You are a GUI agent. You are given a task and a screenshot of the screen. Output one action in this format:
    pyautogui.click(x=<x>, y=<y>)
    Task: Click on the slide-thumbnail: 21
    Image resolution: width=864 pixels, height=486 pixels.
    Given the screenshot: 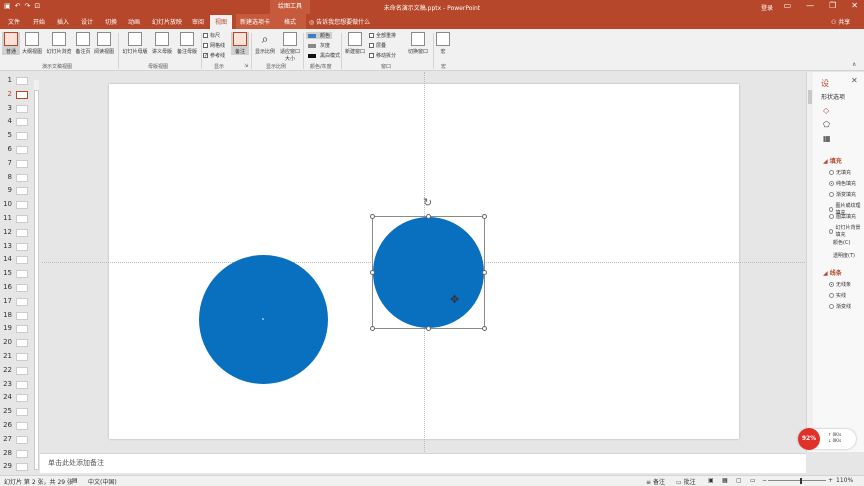 What is the action you would take?
    pyautogui.click(x=20, y=358)
    